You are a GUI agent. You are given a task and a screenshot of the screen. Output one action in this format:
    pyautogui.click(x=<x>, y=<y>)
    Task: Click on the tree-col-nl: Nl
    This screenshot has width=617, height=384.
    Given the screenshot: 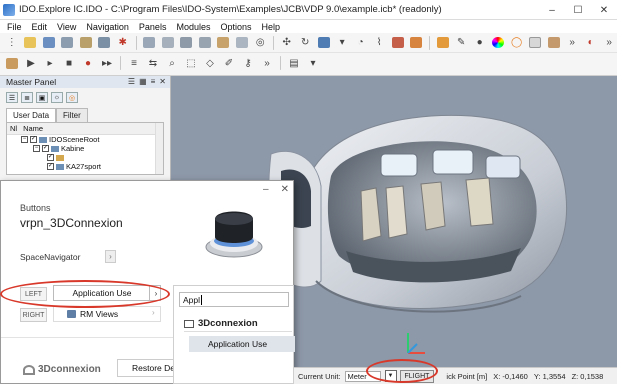 What is the action you would take?
    pyautogui.click(x=13, y=128)
    